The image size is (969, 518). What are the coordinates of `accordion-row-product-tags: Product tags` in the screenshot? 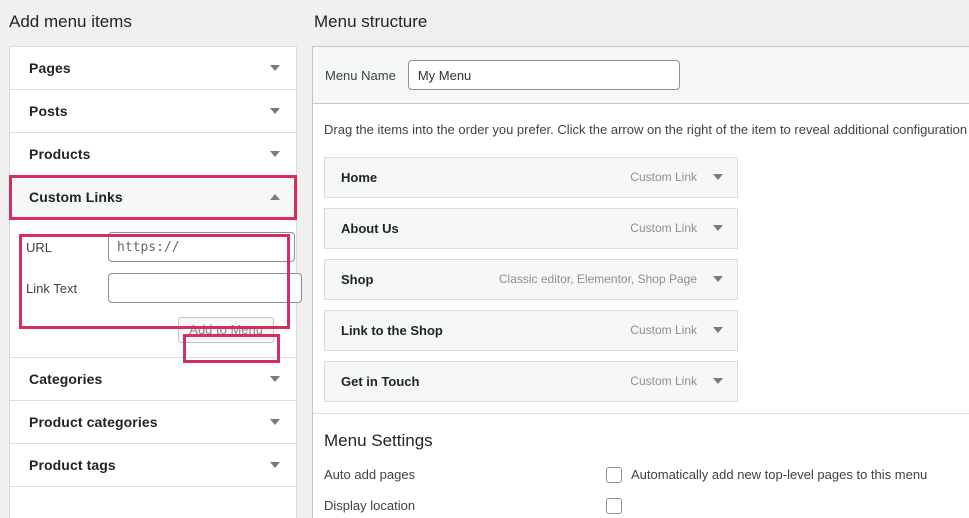 It's located at (153, 465).